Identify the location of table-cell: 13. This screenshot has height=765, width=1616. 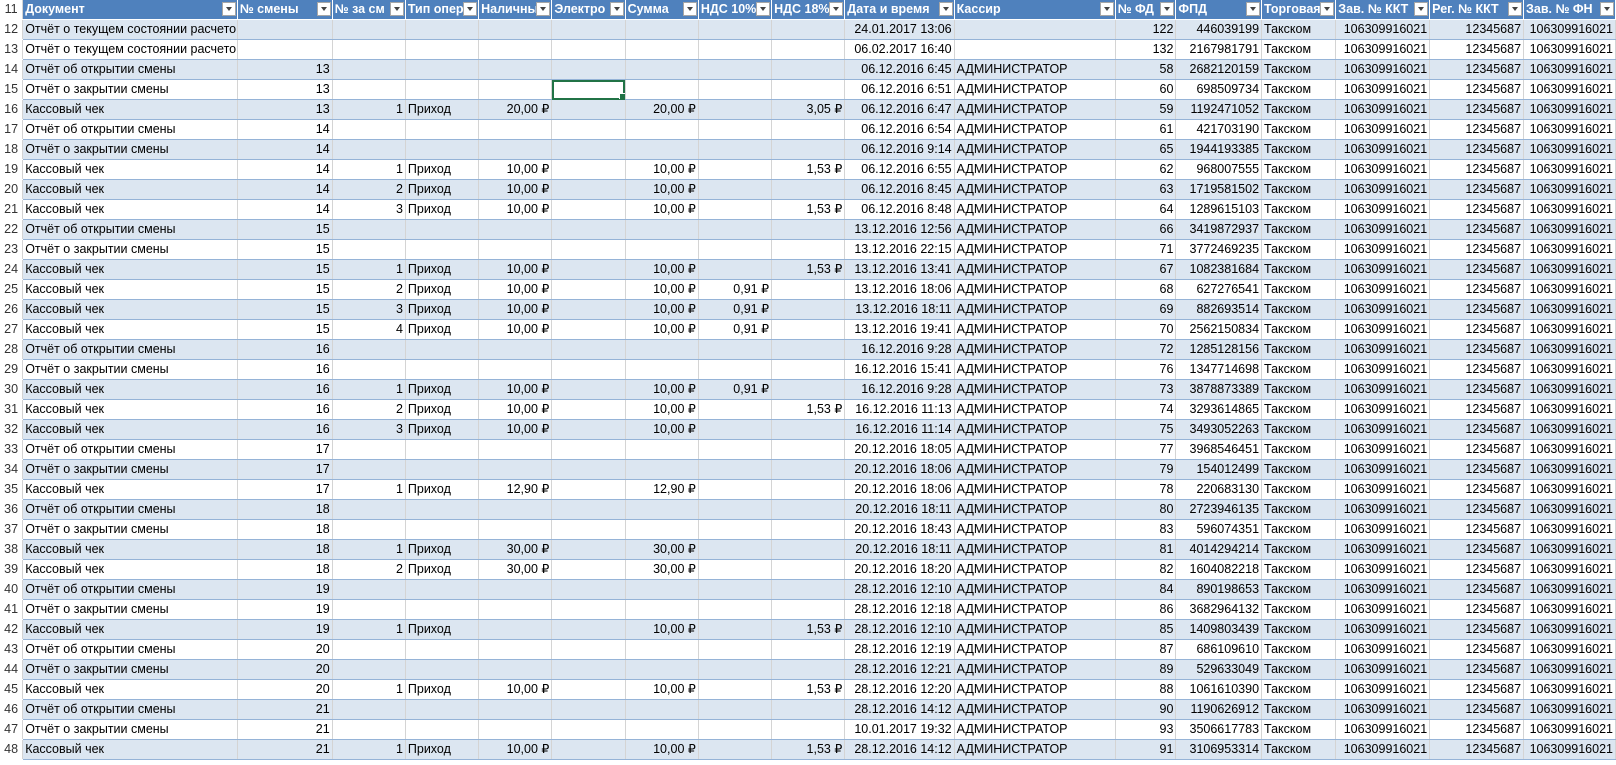
(285, 89).